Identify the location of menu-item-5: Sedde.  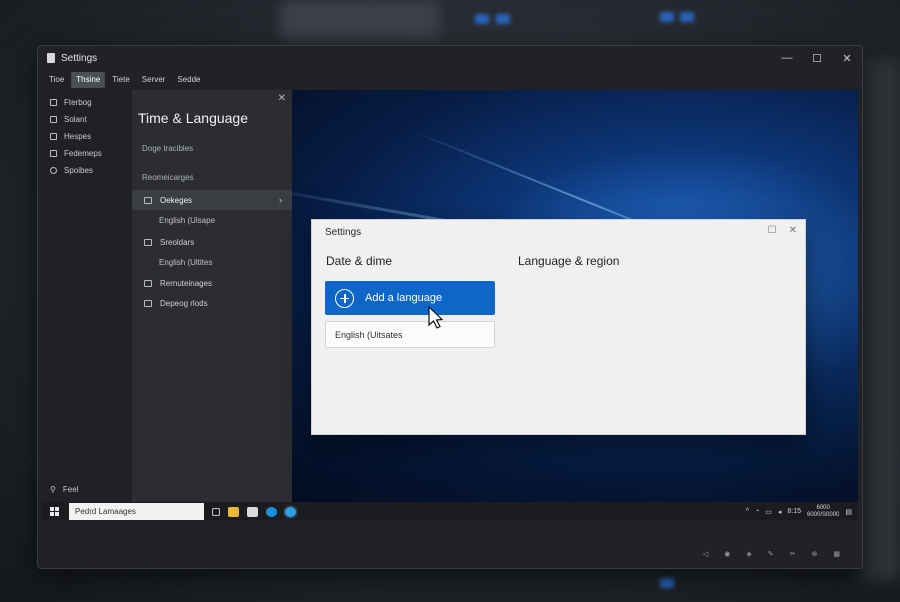
(188, 80).